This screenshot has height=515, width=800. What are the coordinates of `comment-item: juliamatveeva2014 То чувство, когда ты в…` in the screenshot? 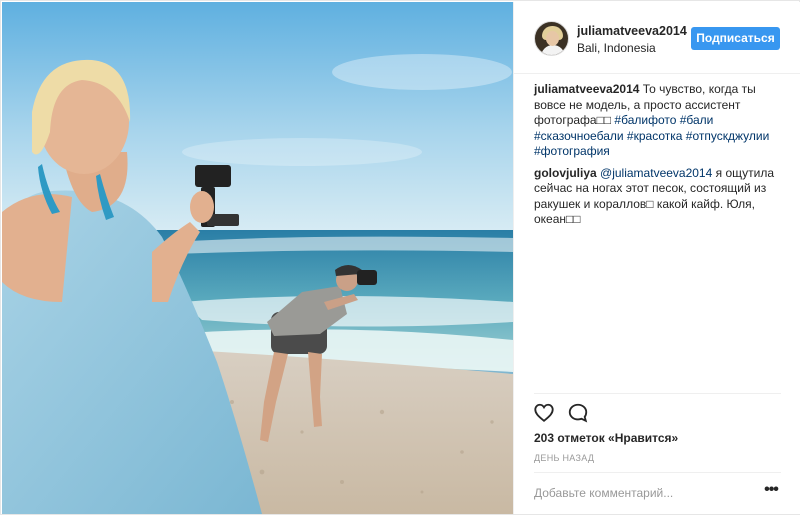 It's located at (659, 121).